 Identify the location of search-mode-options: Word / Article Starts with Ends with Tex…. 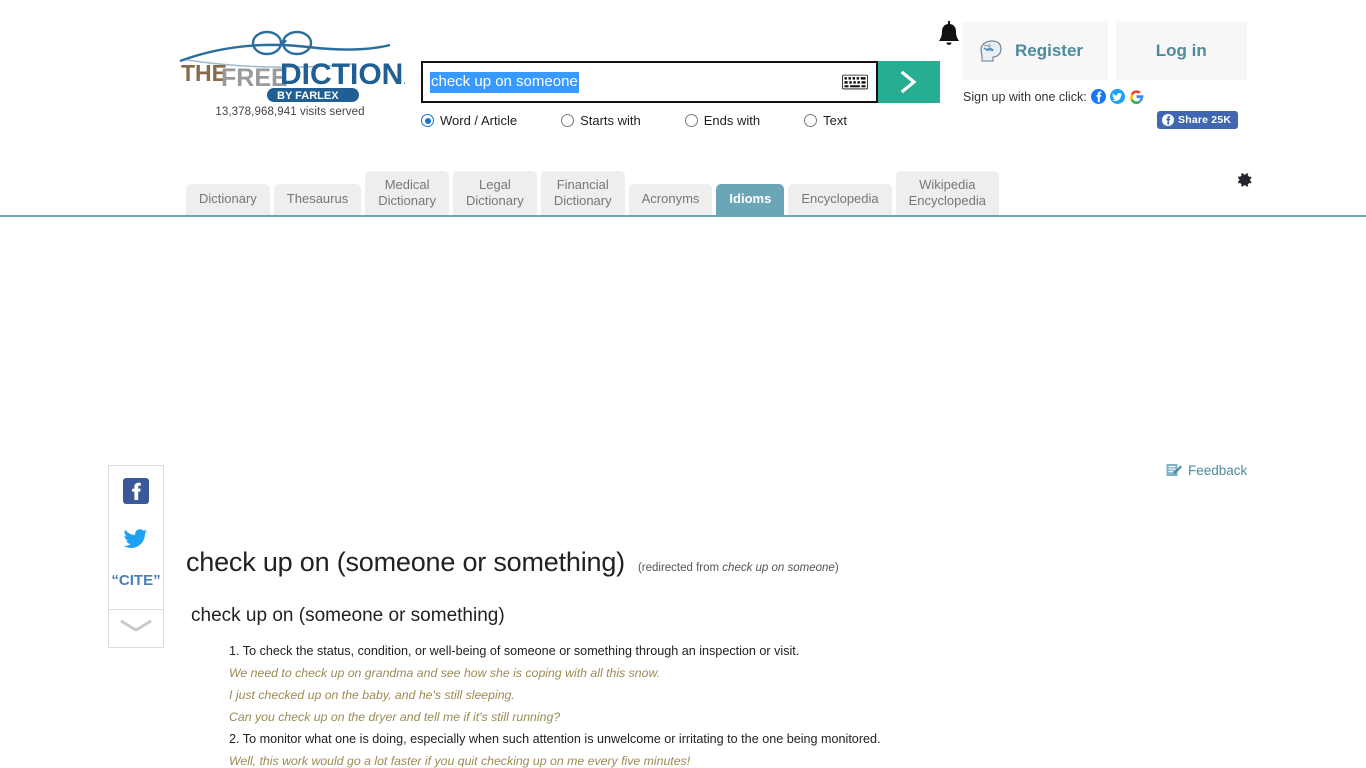
(680, 120).